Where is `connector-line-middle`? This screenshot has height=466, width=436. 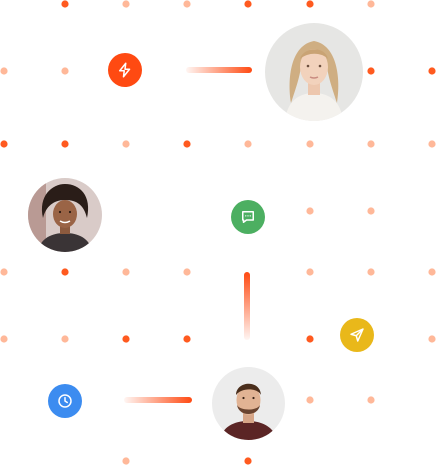
connector-line-middle is located at coordinates (247, 306).